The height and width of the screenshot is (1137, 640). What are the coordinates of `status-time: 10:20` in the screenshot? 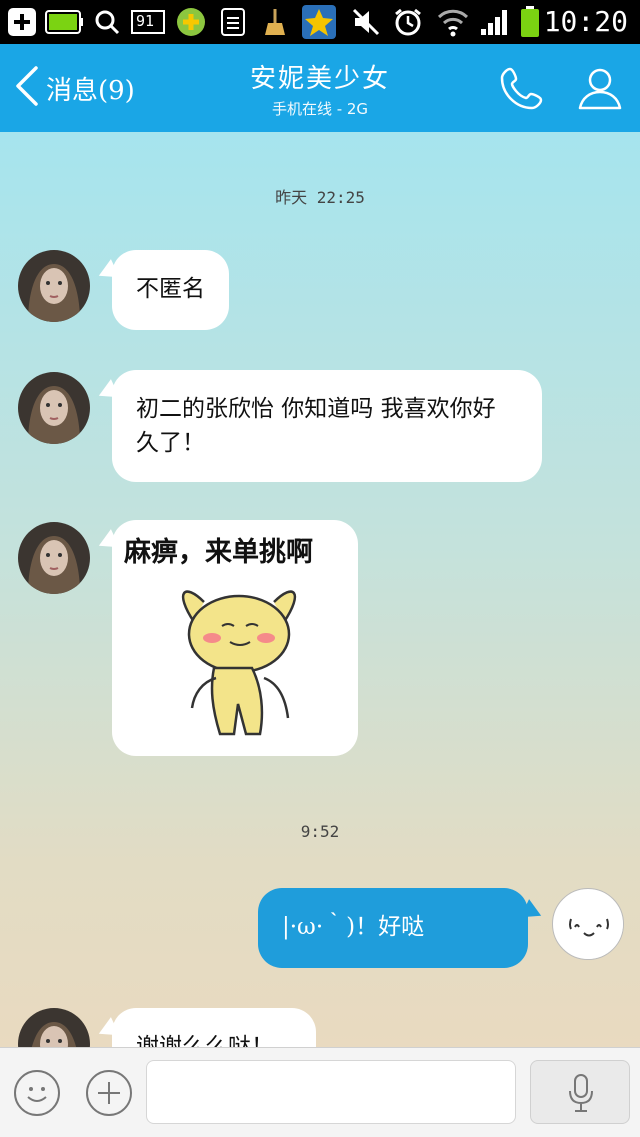 It's located at (585, 21).